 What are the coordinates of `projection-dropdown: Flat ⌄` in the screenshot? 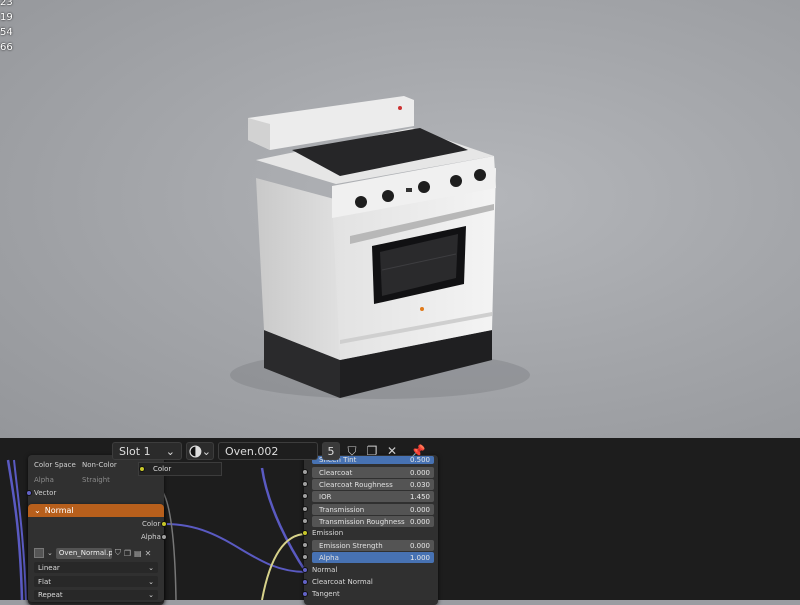 It's located at (96, 581).